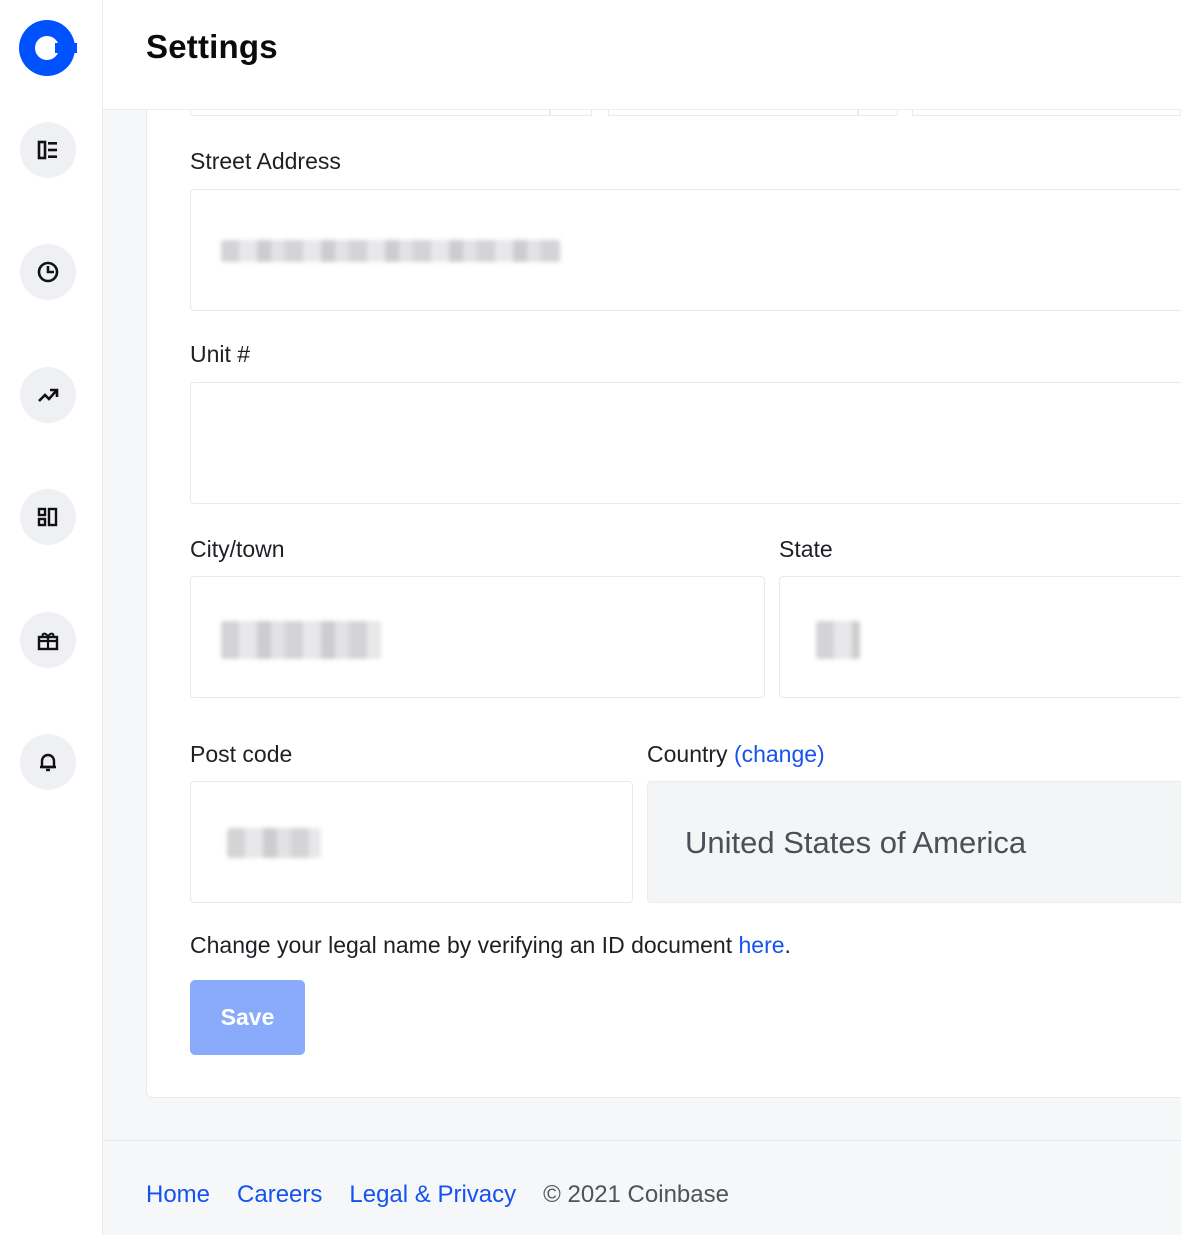 The height and width of the screenshot is (1235, 1181). What do you see at coordinates (687, 754) in the screenshot?
I see `country-label-text: Country` at bounding box center [687, 754].